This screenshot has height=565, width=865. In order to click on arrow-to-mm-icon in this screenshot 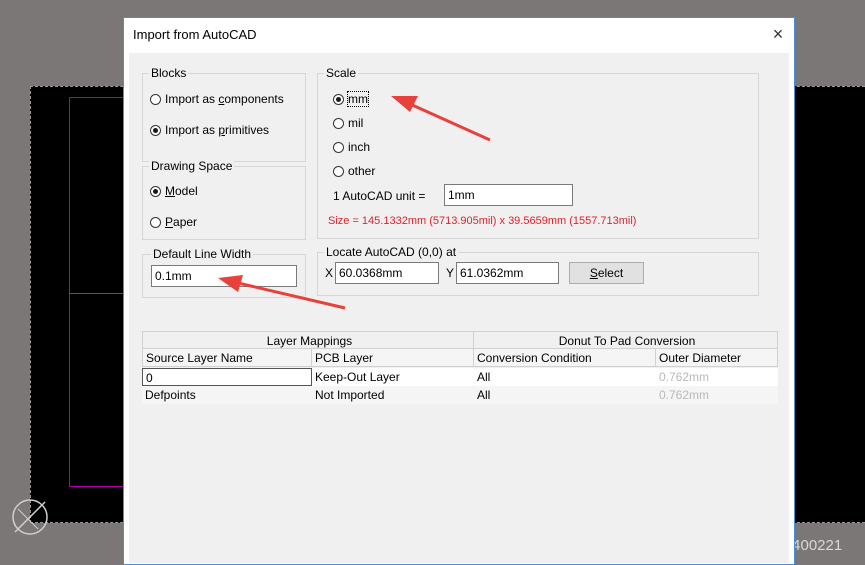, I will do `click(441, 119)`.